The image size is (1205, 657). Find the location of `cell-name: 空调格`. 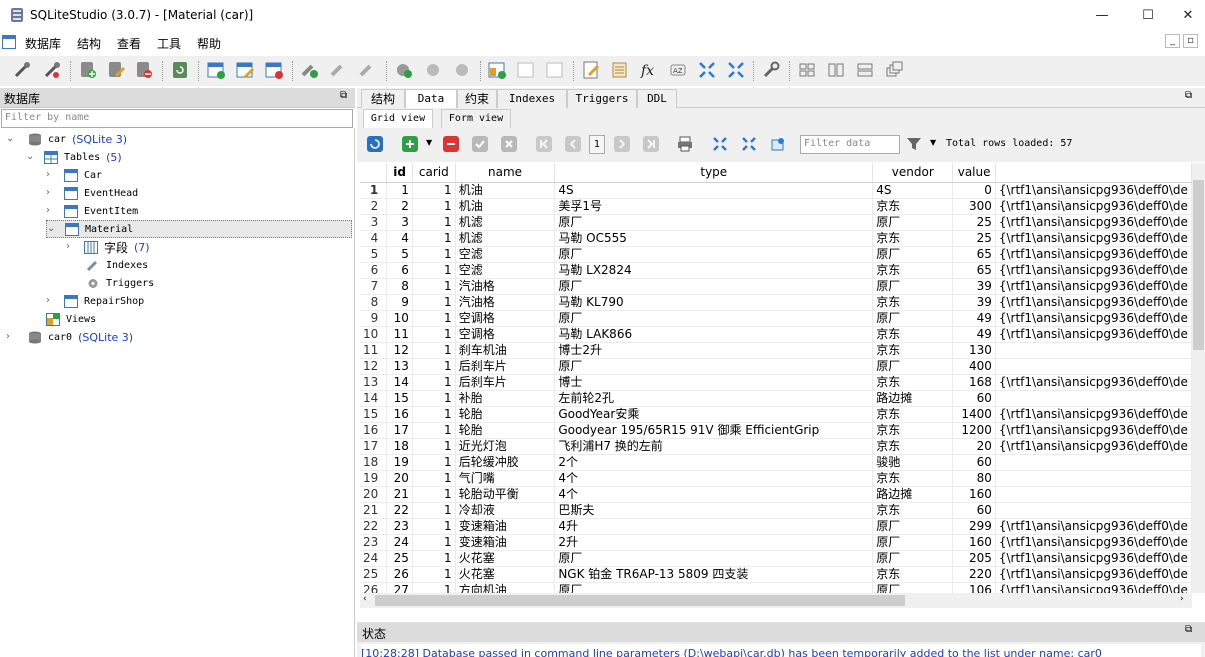

cell-name: 空调格 is located at coordinates (505, 334).